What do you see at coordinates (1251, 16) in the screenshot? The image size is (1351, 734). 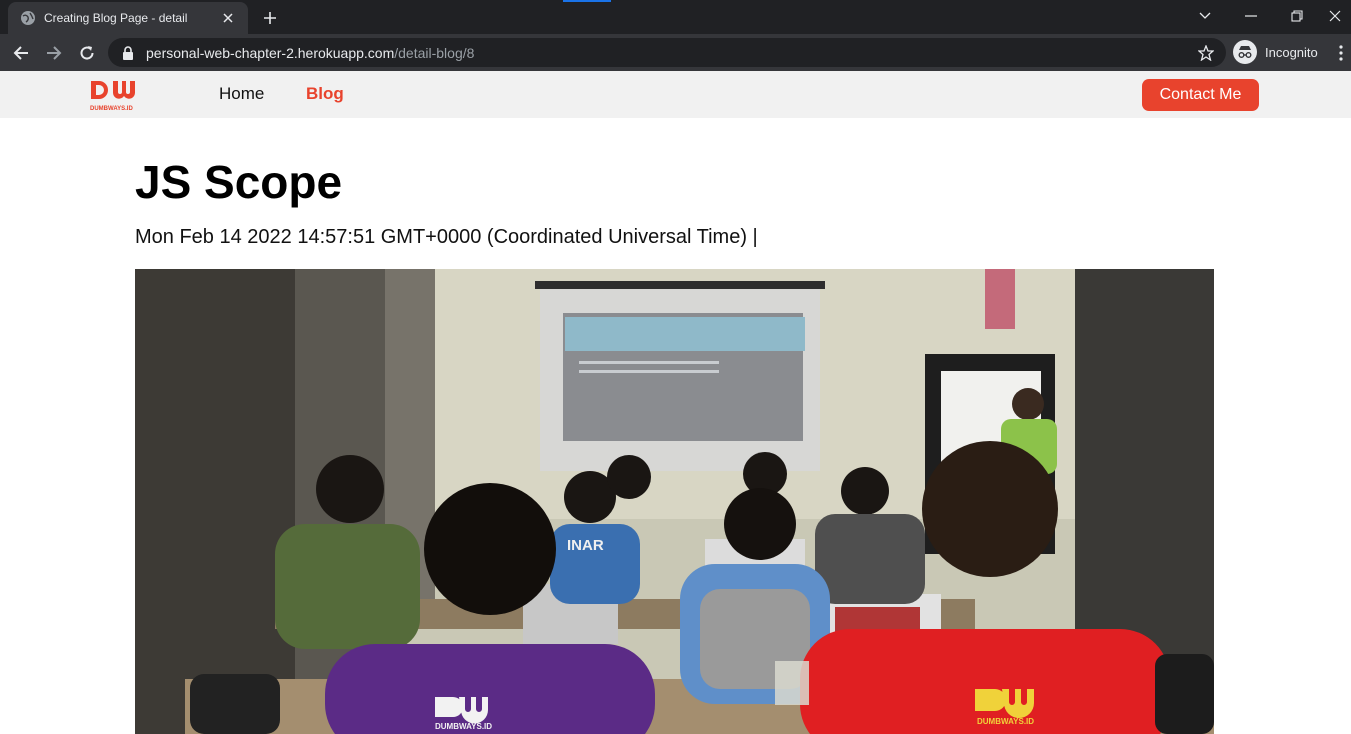 I see `minimize-icon` at bounding box center [1251, 16].